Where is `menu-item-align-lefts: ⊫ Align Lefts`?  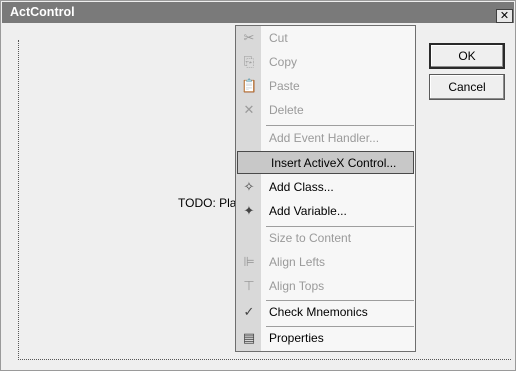 menu-item-align-lefts: ⊫ Align Lefts is located at coordinates (325, 262).